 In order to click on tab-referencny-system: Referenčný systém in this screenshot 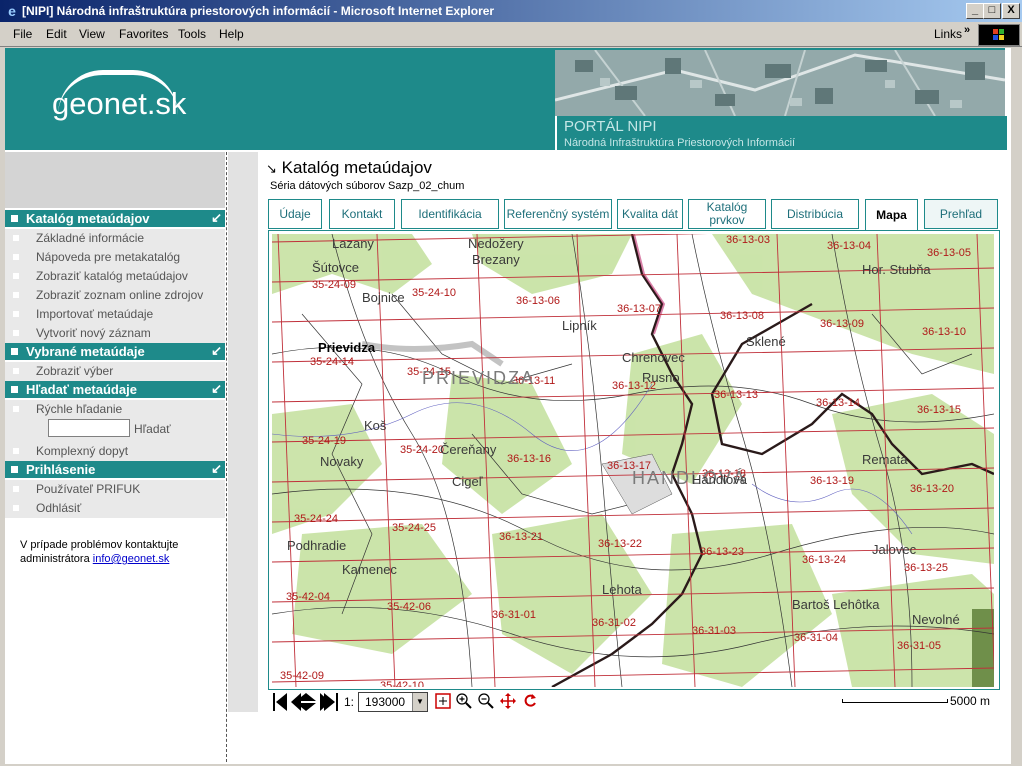, I will do `click(558, 214)`.